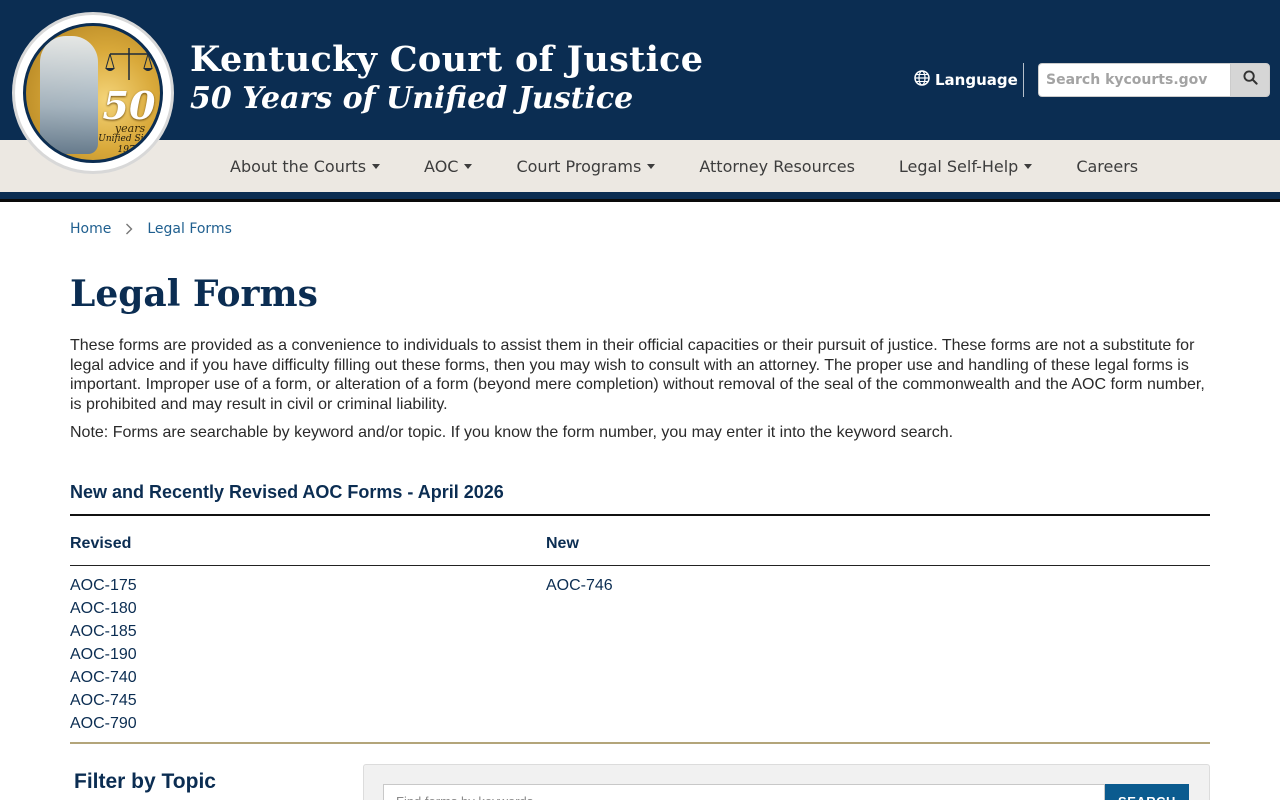  Describe the element at coordinates (976, 80) in the screenshot. I see `language-label: Language` at that location.